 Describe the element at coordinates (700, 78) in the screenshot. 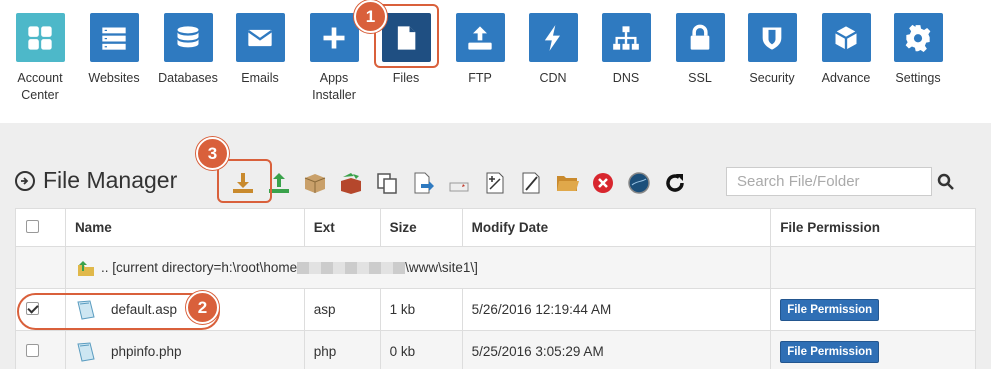

I see `nav-label: SSL` at that location.